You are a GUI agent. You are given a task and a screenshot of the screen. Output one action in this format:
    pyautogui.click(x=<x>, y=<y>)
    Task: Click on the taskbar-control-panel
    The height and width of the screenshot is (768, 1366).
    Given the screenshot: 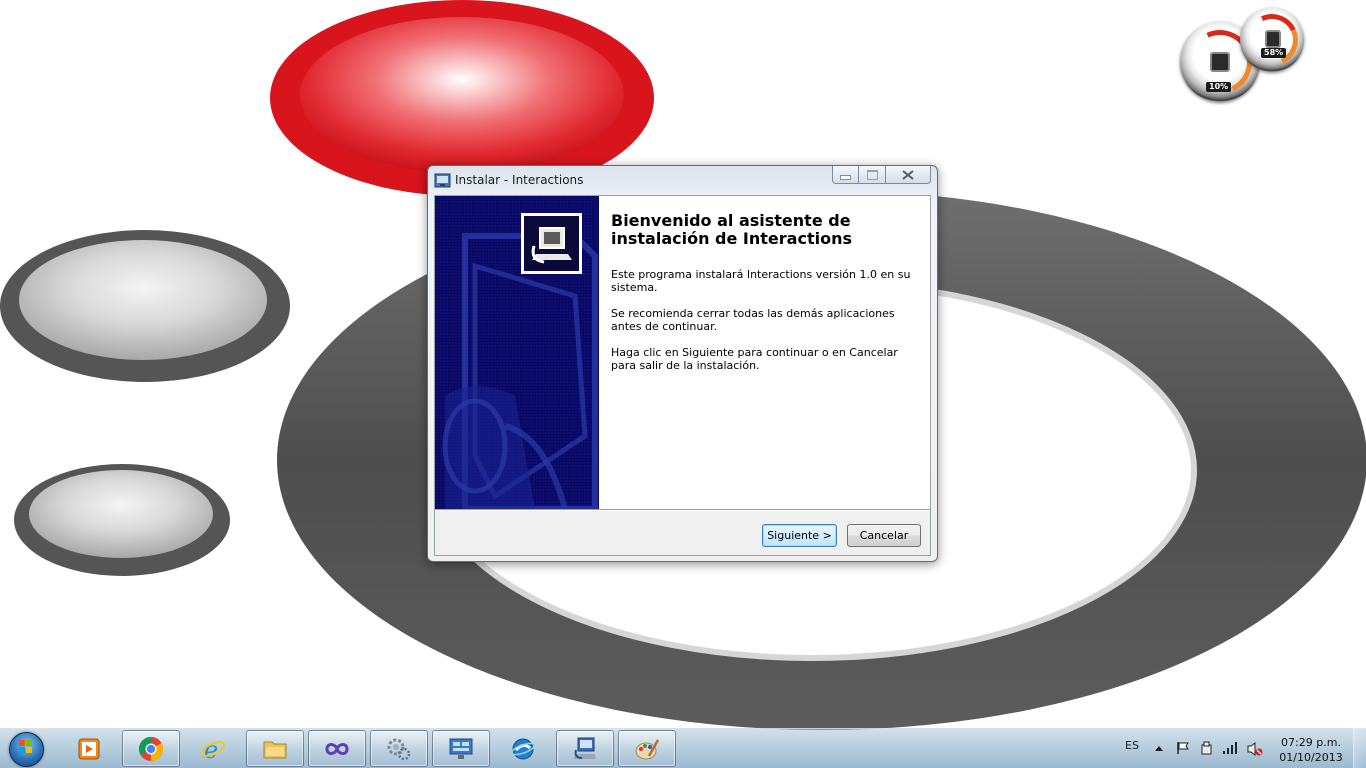 What is the action you would take?
    pyautogui.click(x=461, y=748)
    